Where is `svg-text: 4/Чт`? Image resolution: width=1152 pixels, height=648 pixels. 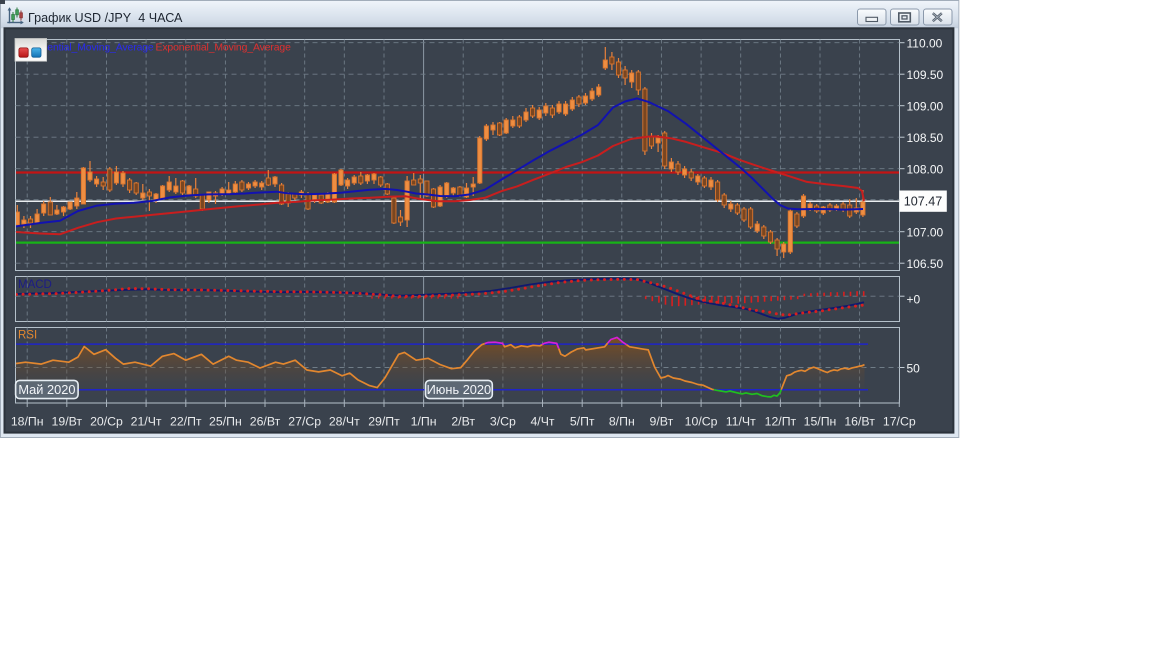
svg-text: 4/Чт is located at coordinates (542, 422).